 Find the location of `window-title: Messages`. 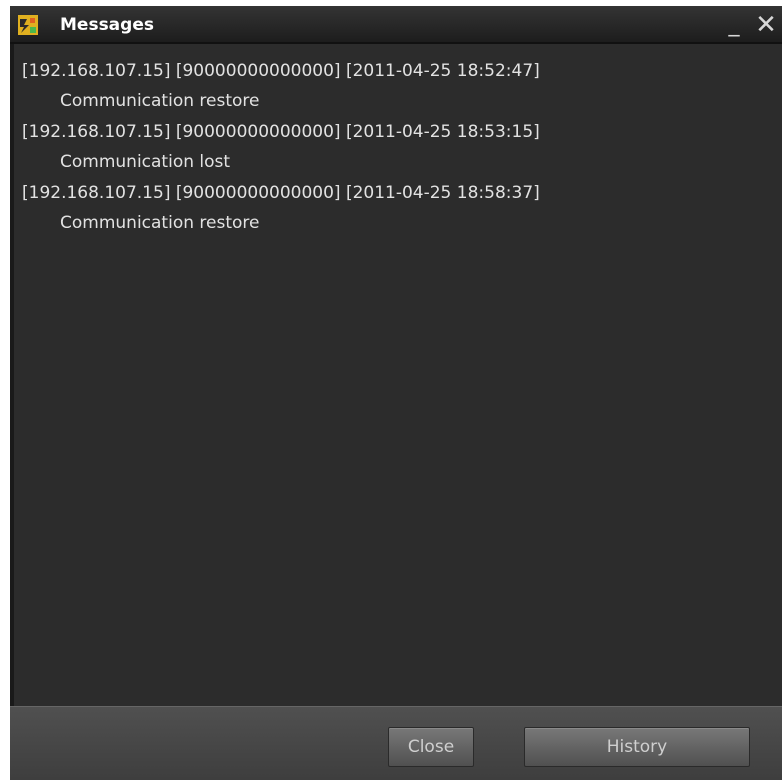

window-title: Messages is located at coordinates (107, 25).